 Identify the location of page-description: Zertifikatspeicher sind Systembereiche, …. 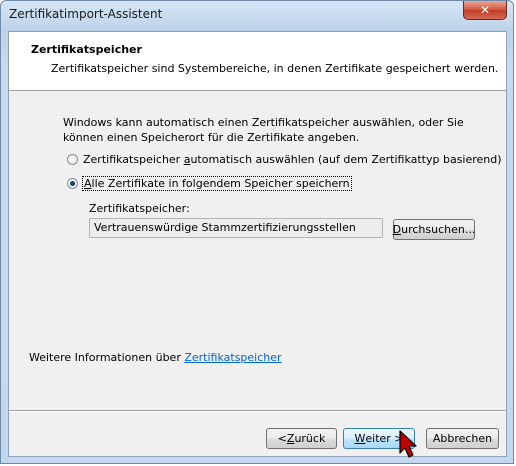
(275, 68).